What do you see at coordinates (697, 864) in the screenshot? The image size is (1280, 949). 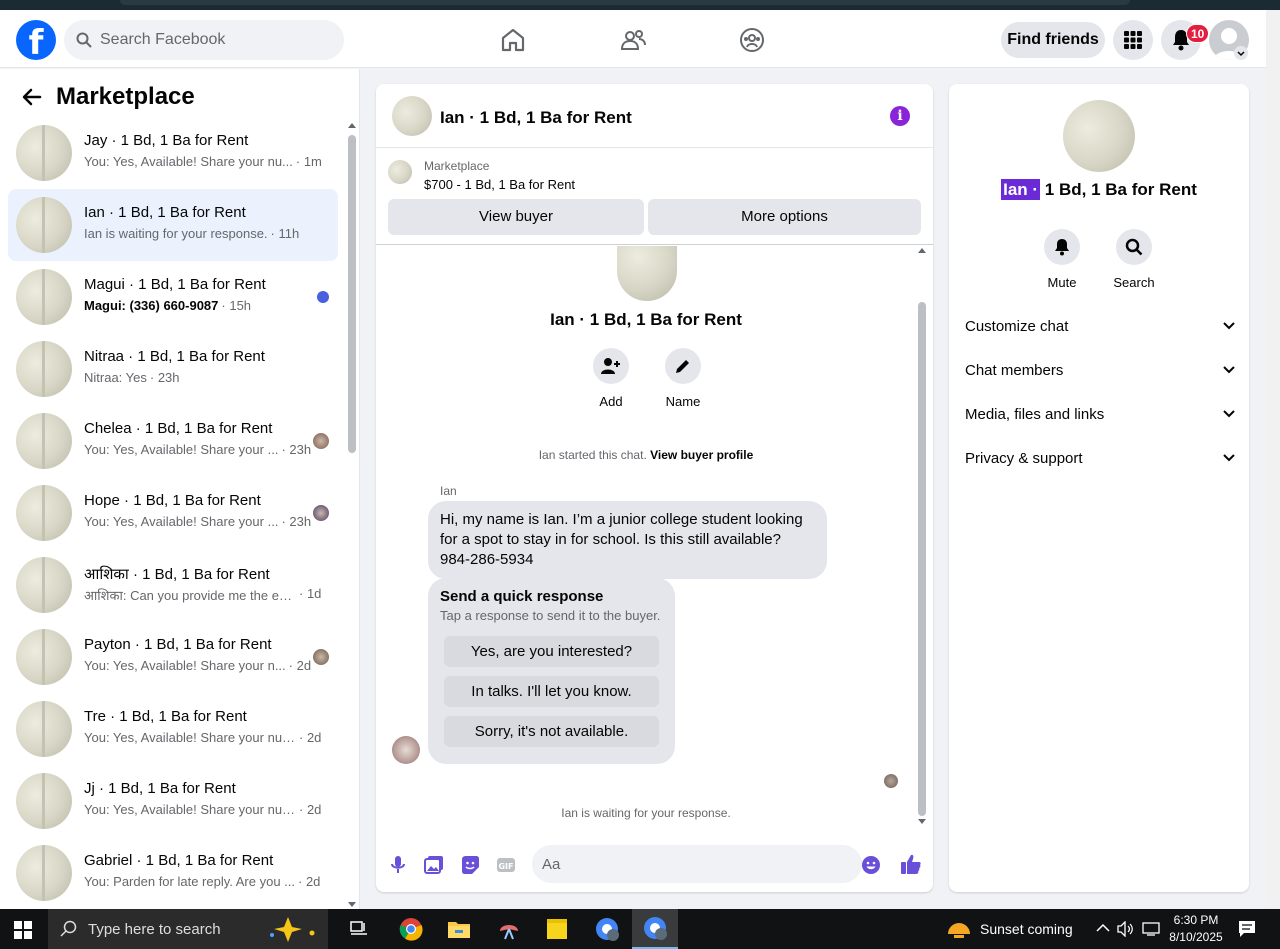 I see `message-input` at bounding box center [697, 864].